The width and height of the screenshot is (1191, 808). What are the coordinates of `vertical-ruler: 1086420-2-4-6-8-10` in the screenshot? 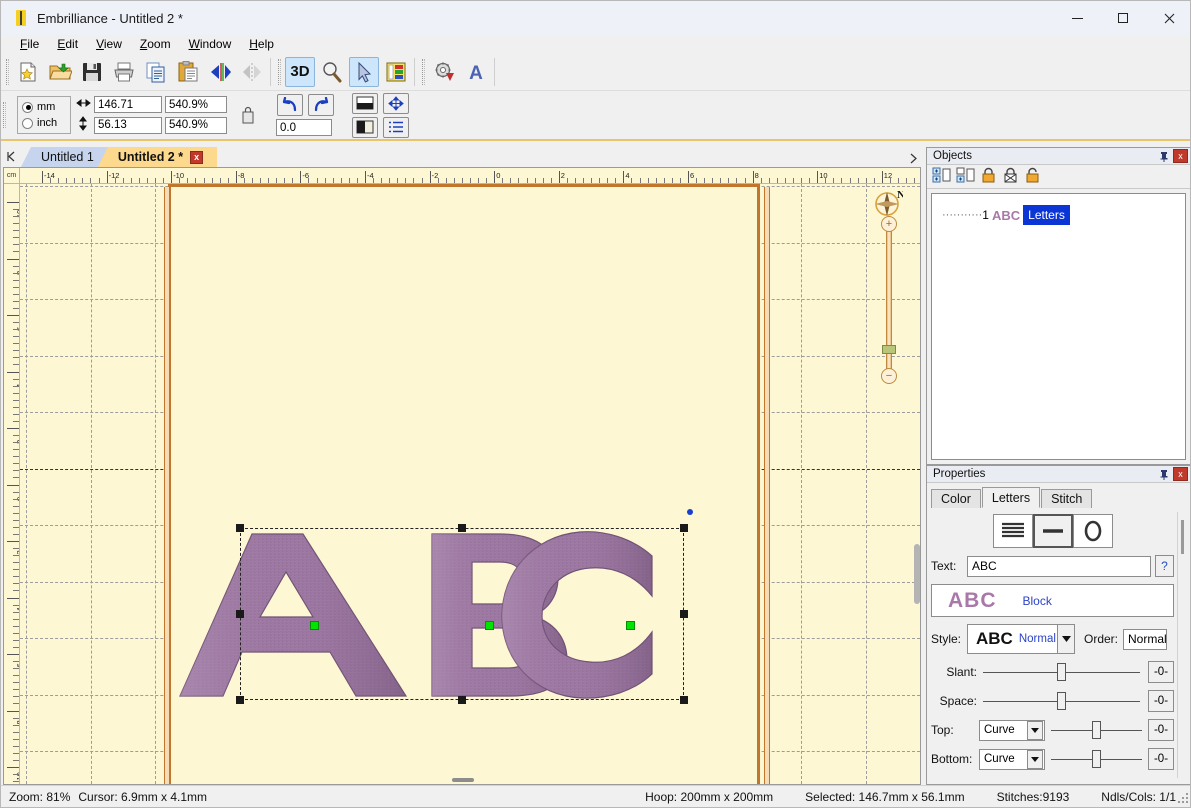 It's located at (12, 484).